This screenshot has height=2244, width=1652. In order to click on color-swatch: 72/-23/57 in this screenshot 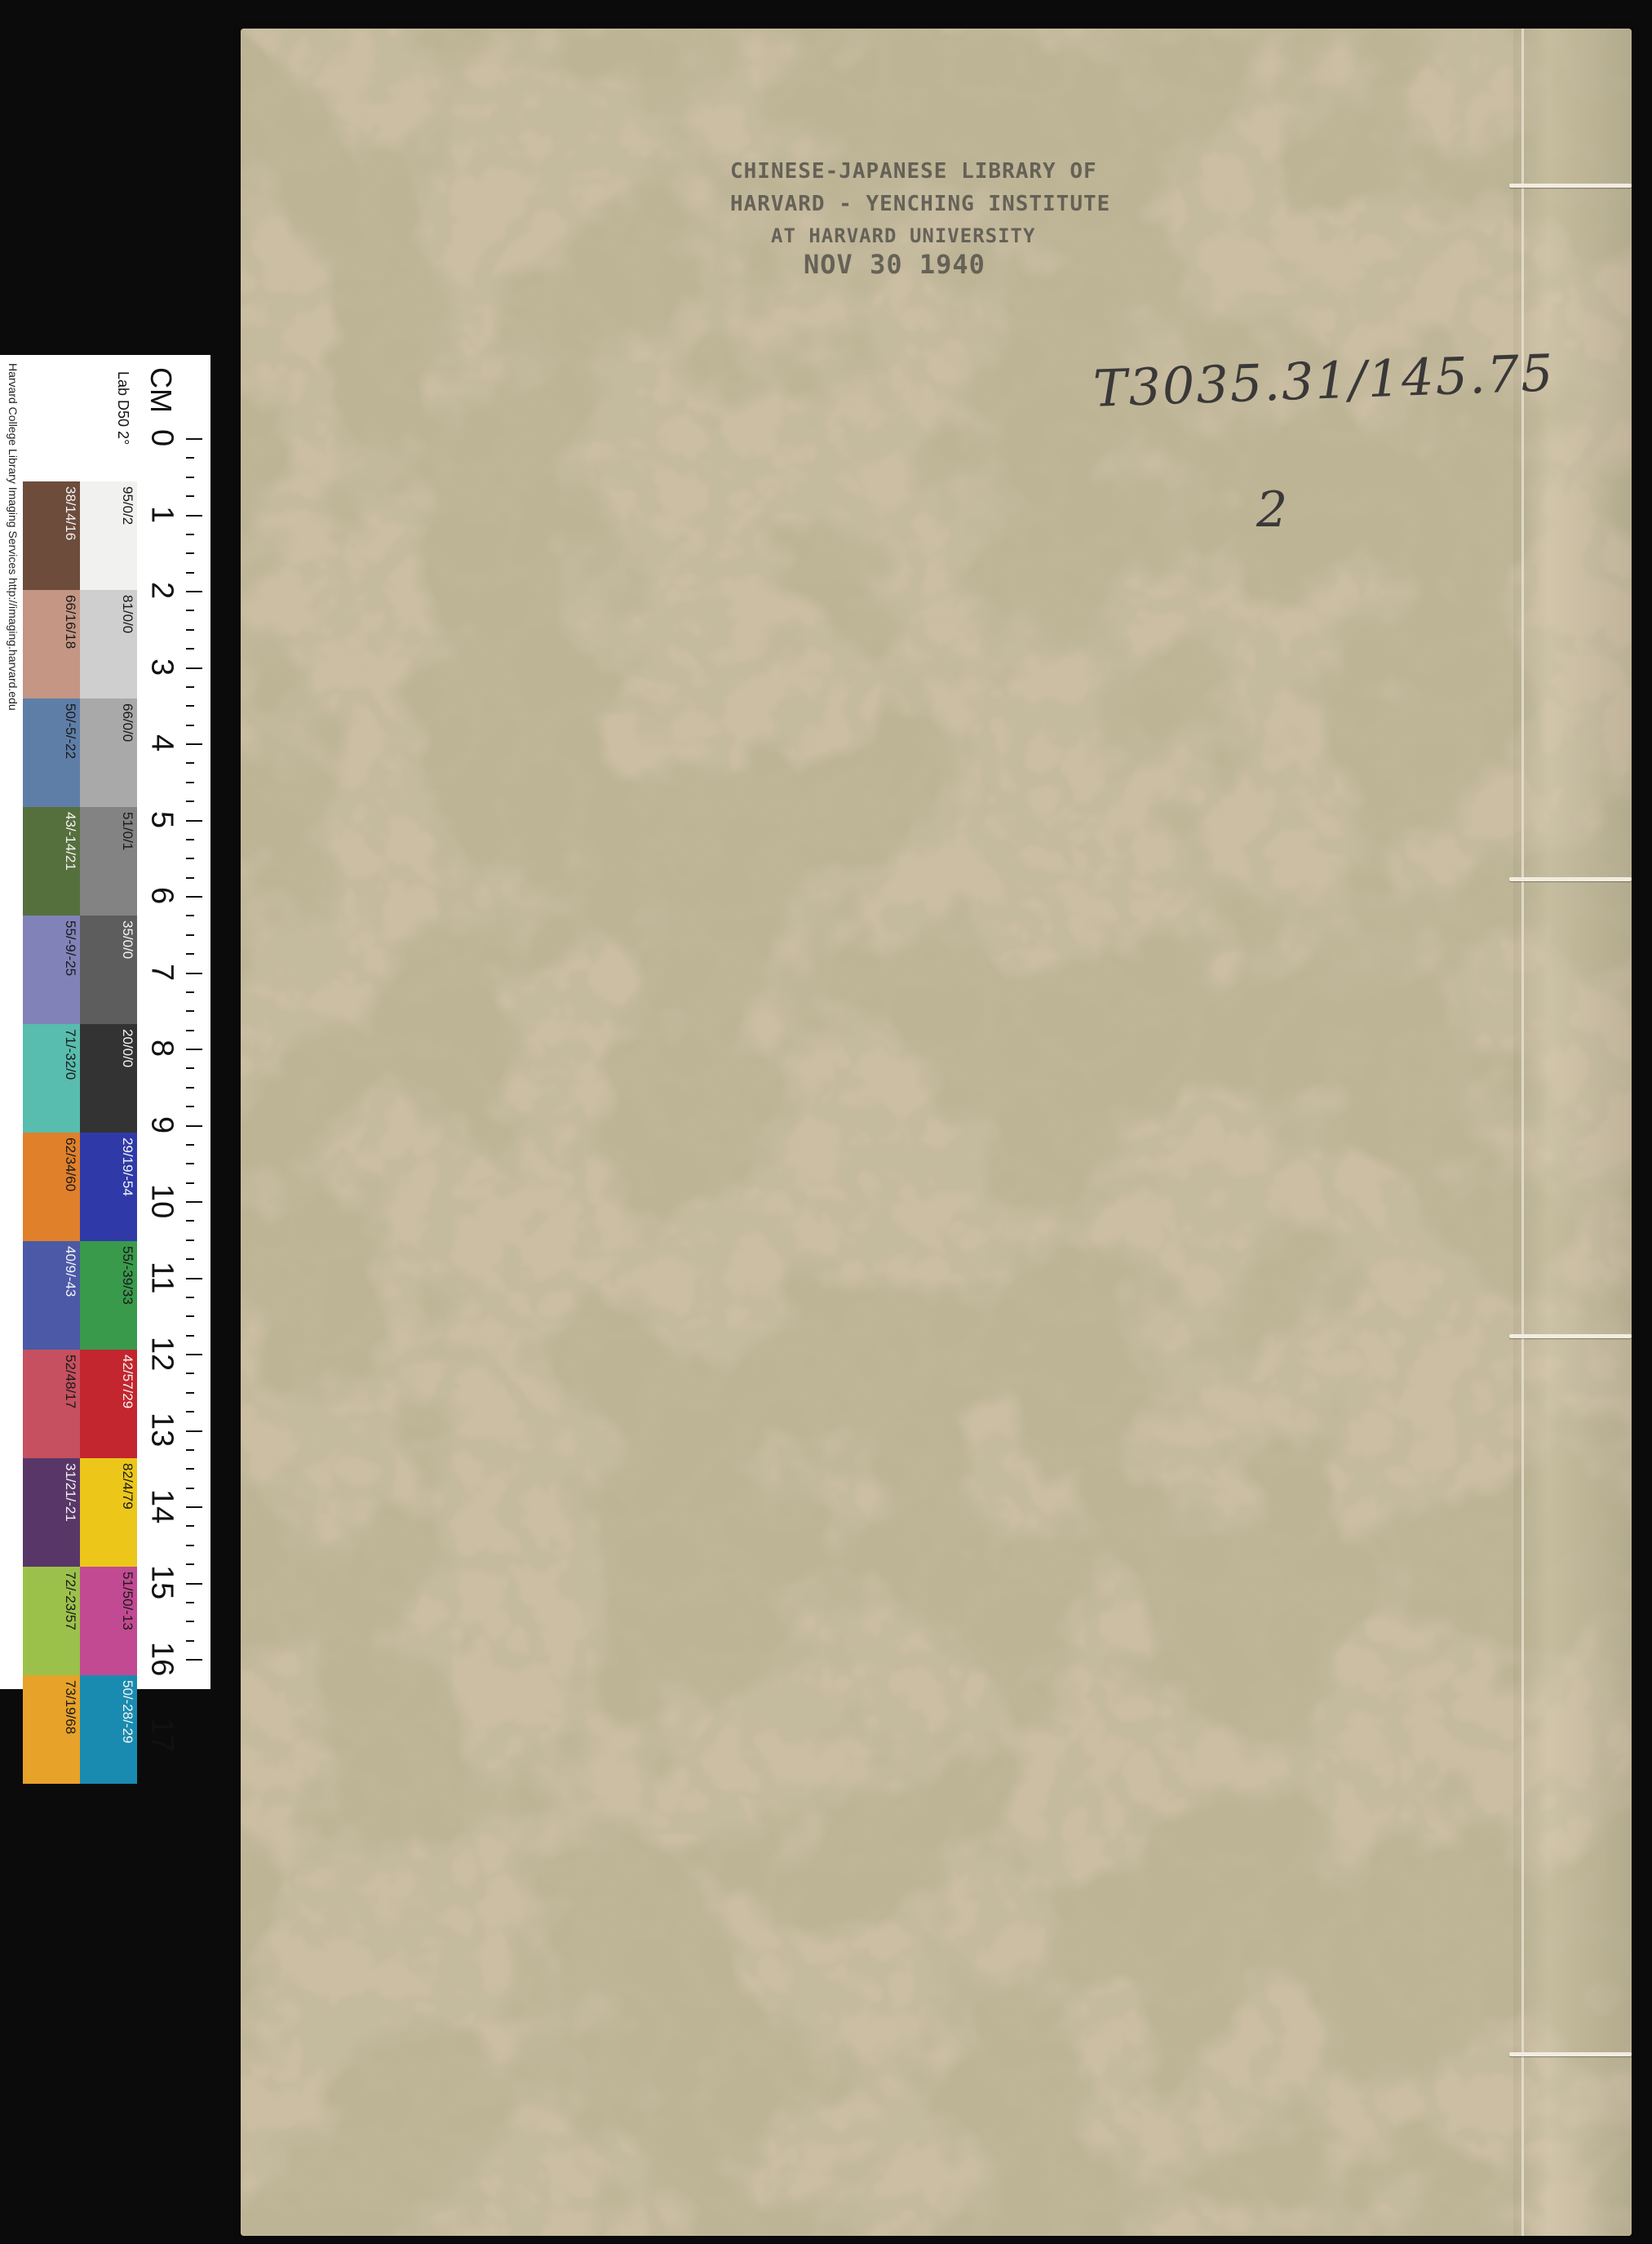, I will do `click(51, 1621)`.